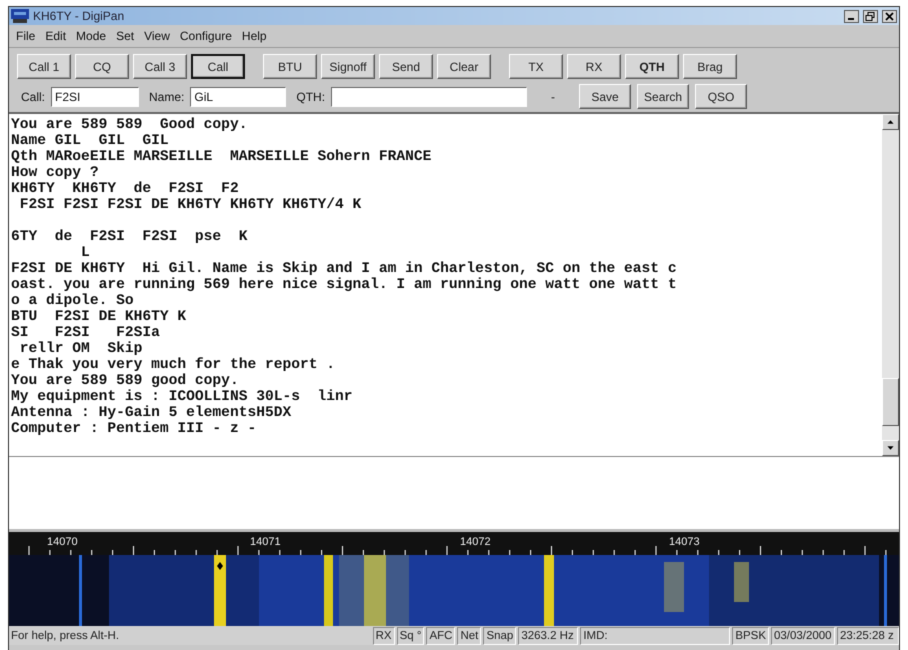 This screenshot has height=650, width=908. Describe the element at coordinates (348, 66) in the screenshot. I see `toolbar-button: Signoff` at that location.